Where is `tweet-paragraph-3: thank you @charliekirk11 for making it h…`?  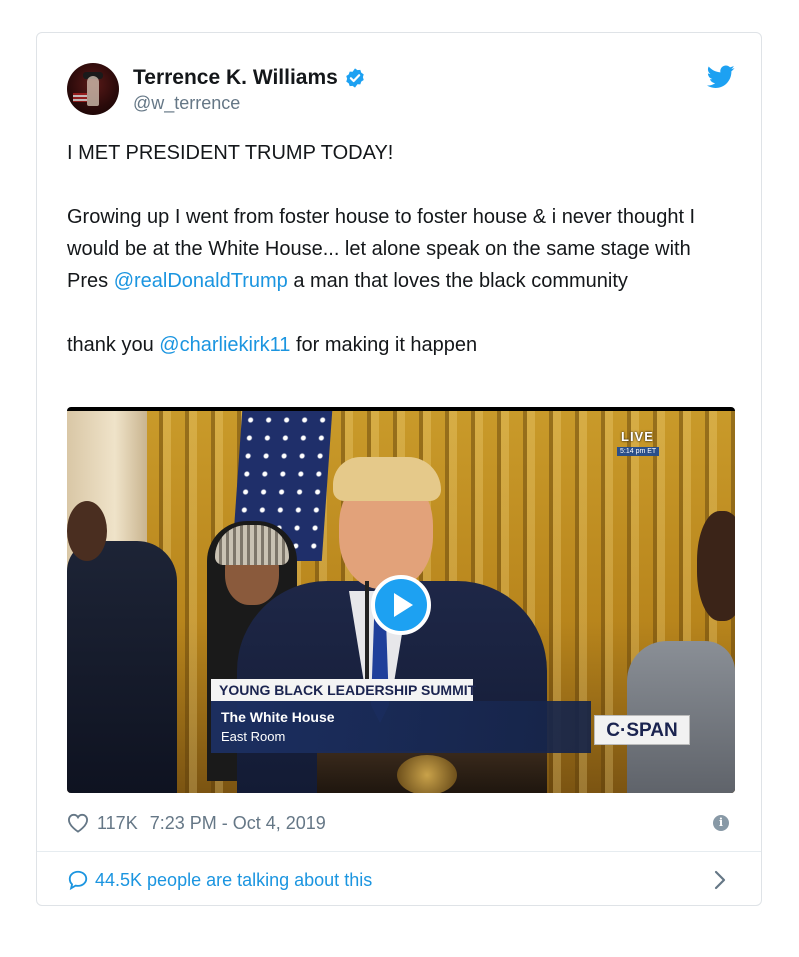
tweet-paragraph-3: thank you @charliekirk11 for making it h… is located at coordinates (397, 345).